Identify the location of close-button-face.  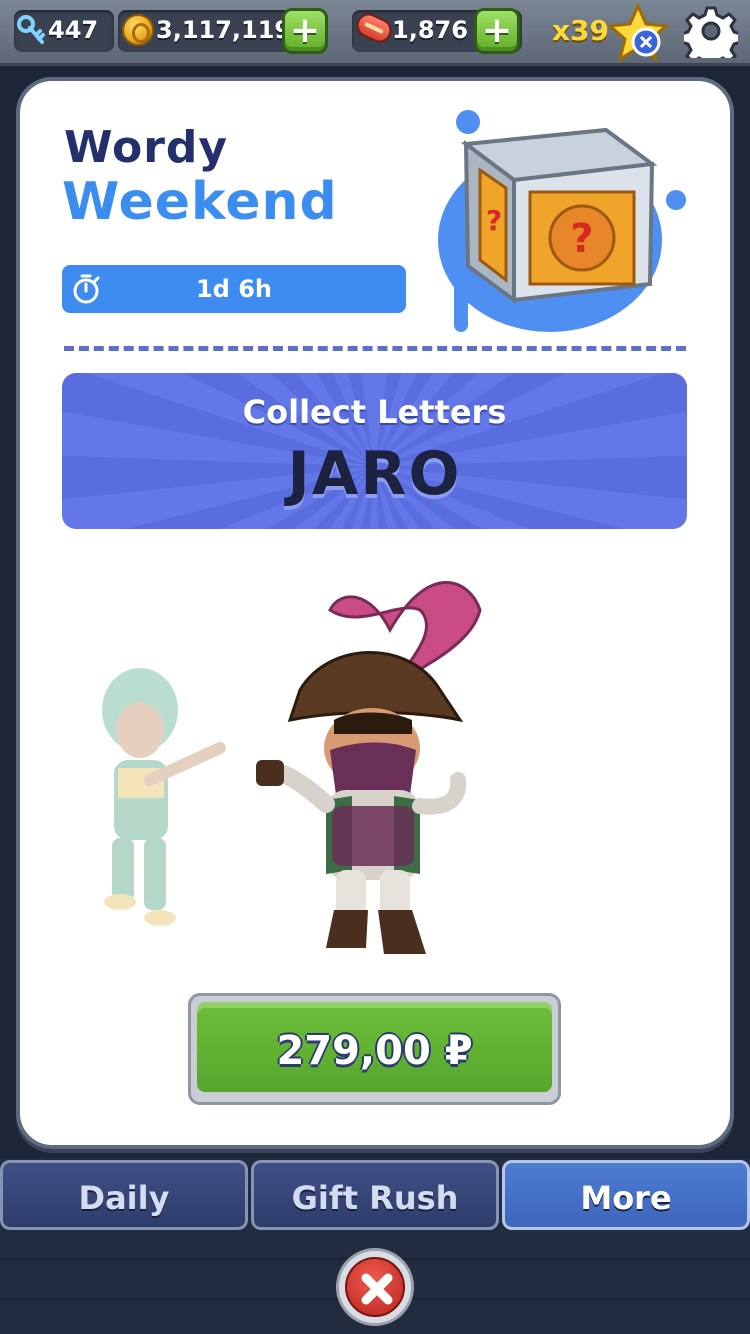
(375, 1287).